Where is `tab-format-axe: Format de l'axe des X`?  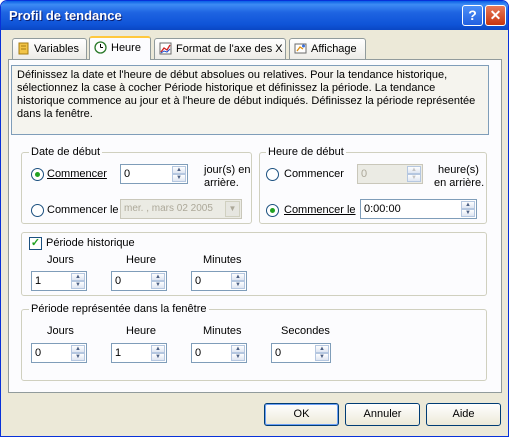 tab-format-axe: Format de l'axe des X is located at coordinates (220, 49).